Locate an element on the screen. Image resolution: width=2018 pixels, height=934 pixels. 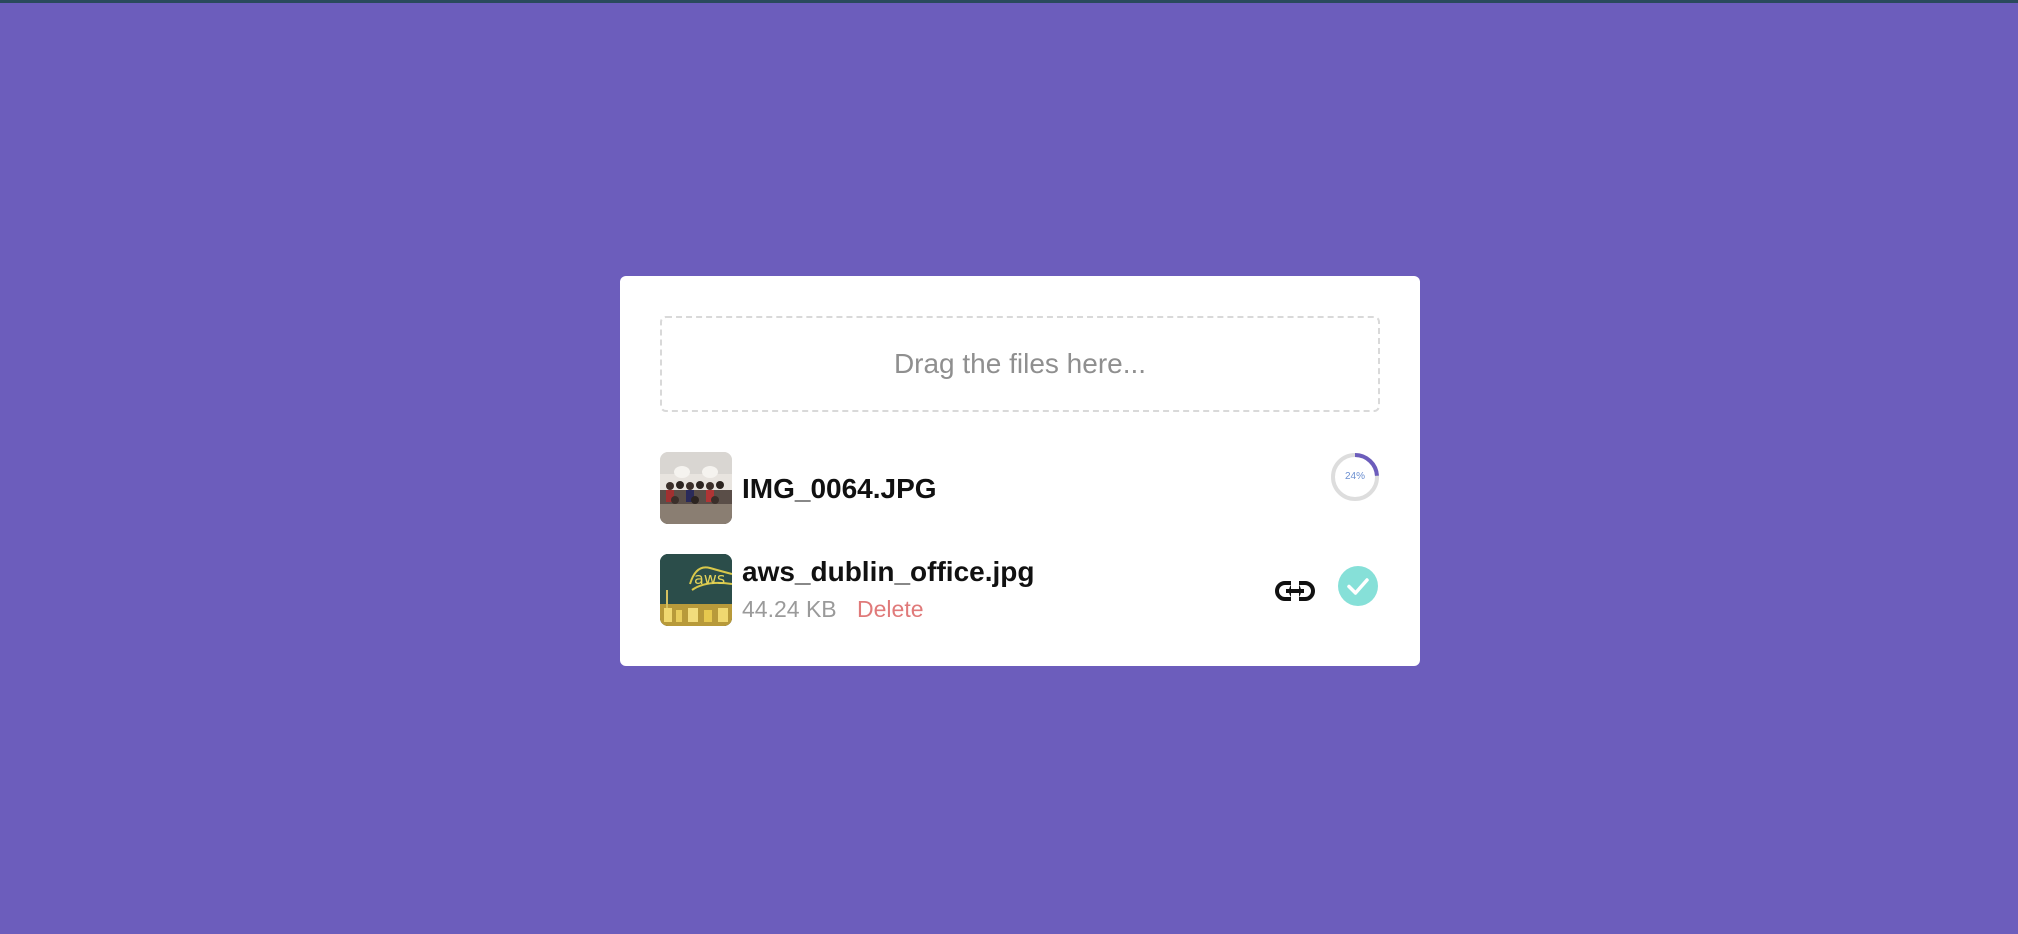
check-icon is located at coordinates (1358, 586).